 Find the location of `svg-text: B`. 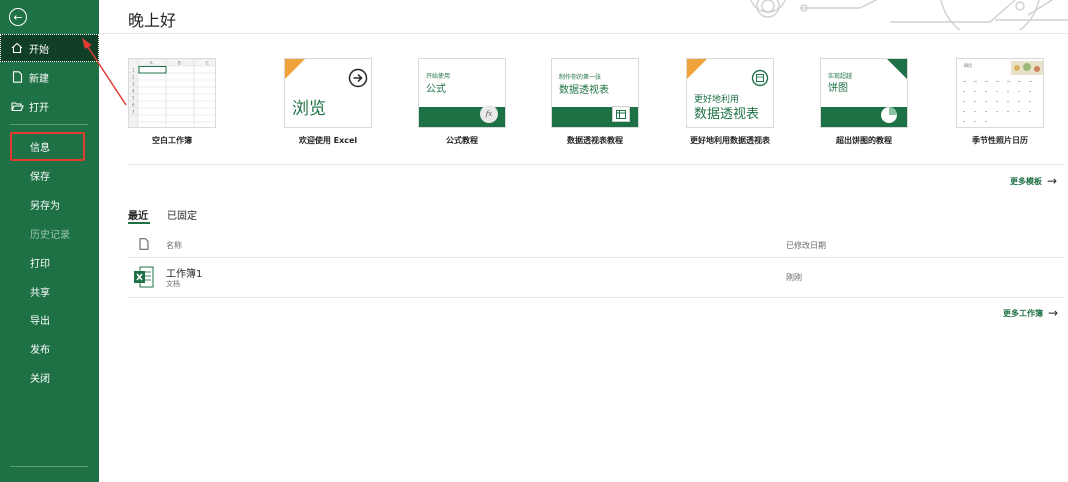

svg-text: B is located at coordinates (179, 63).